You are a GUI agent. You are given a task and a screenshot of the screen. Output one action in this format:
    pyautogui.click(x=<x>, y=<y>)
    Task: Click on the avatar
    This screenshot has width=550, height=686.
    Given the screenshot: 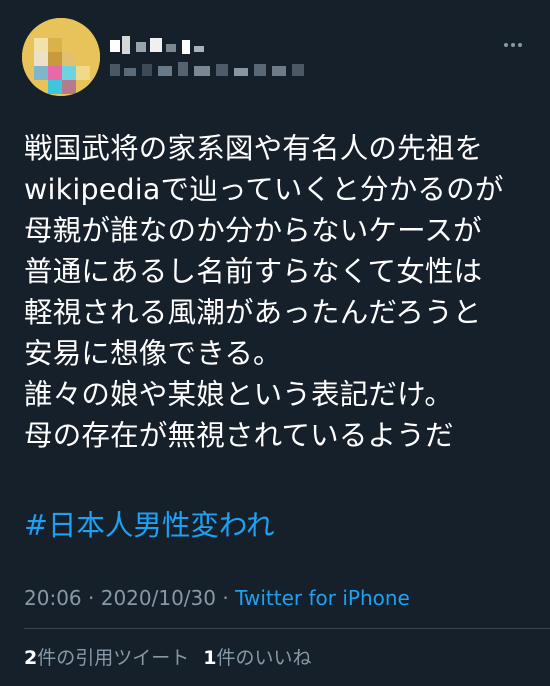 What is the action you would take?
    pyautogui.click(x=61, y=57)
    